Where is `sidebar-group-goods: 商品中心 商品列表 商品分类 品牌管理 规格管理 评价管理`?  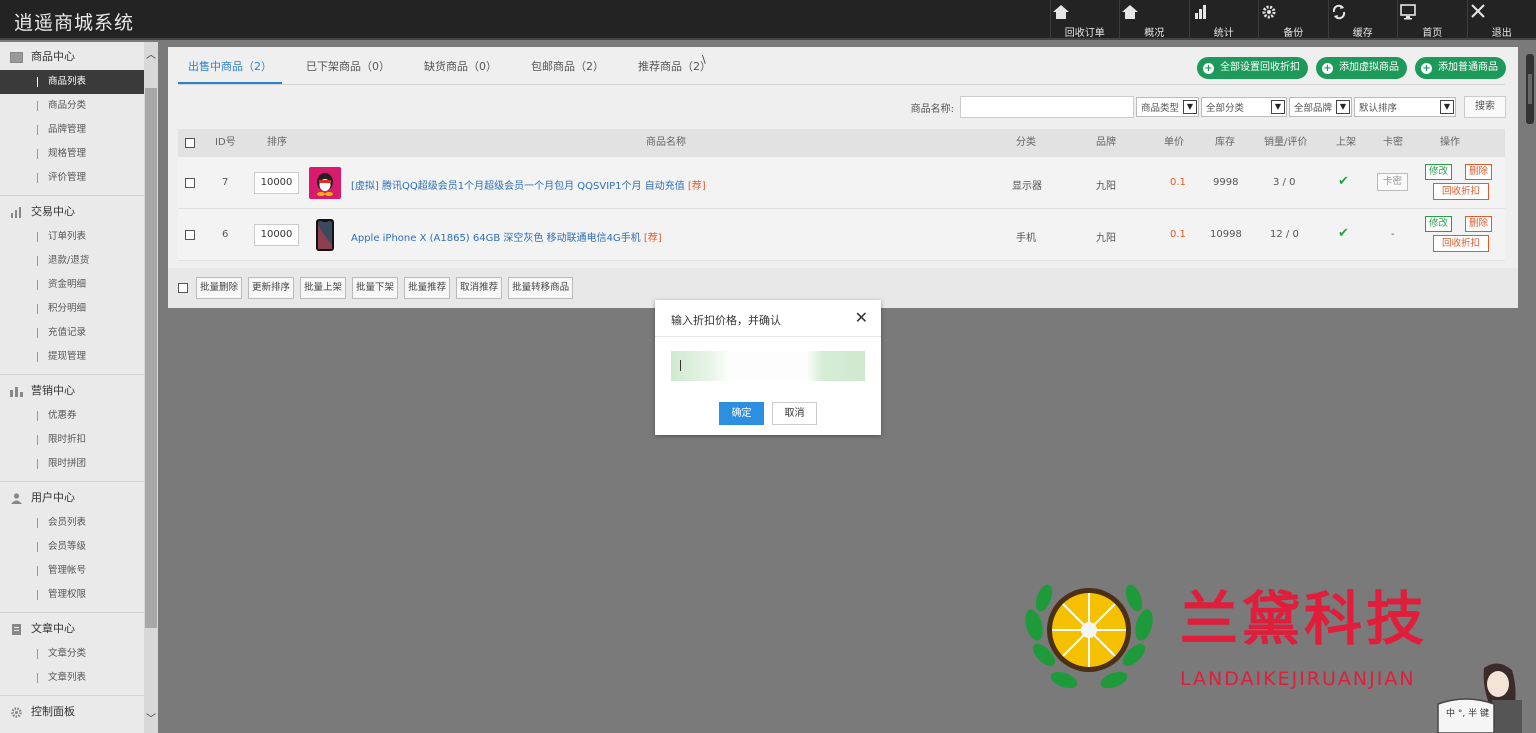 sidebar-group-goods: 商品中心 商品列表 商品分类 品牌管理 规格管理 评价管理 is located at coordinates (79, 116).